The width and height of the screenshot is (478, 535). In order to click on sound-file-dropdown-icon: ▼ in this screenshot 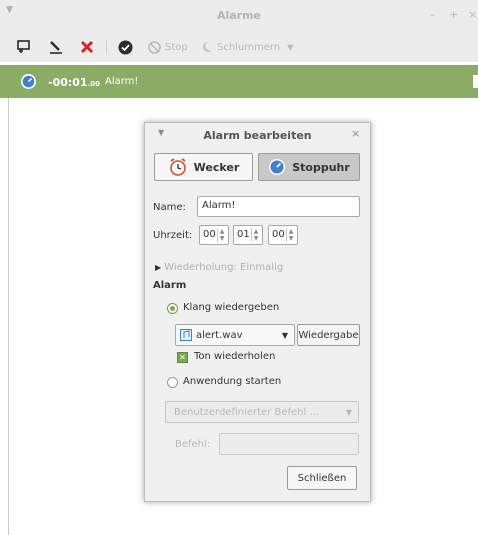, I will do `click(284, 335)`.